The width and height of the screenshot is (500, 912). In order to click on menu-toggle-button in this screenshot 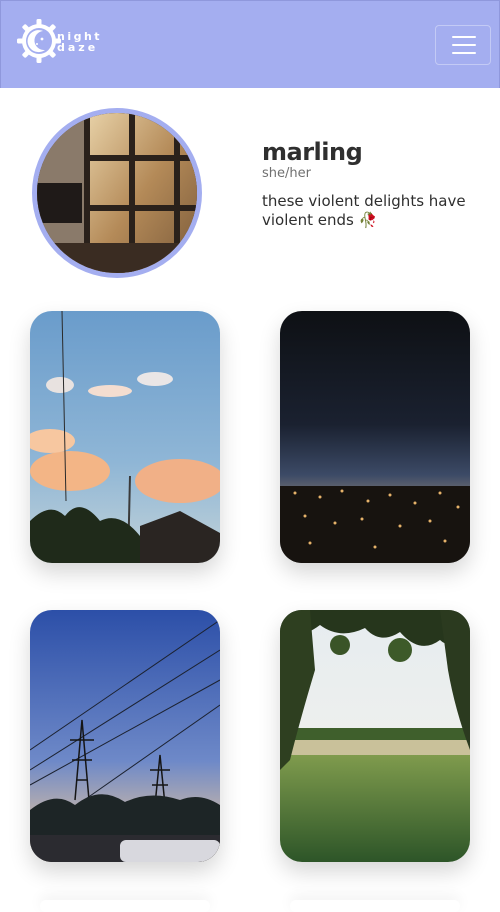, I will do `click(463, 45)`.